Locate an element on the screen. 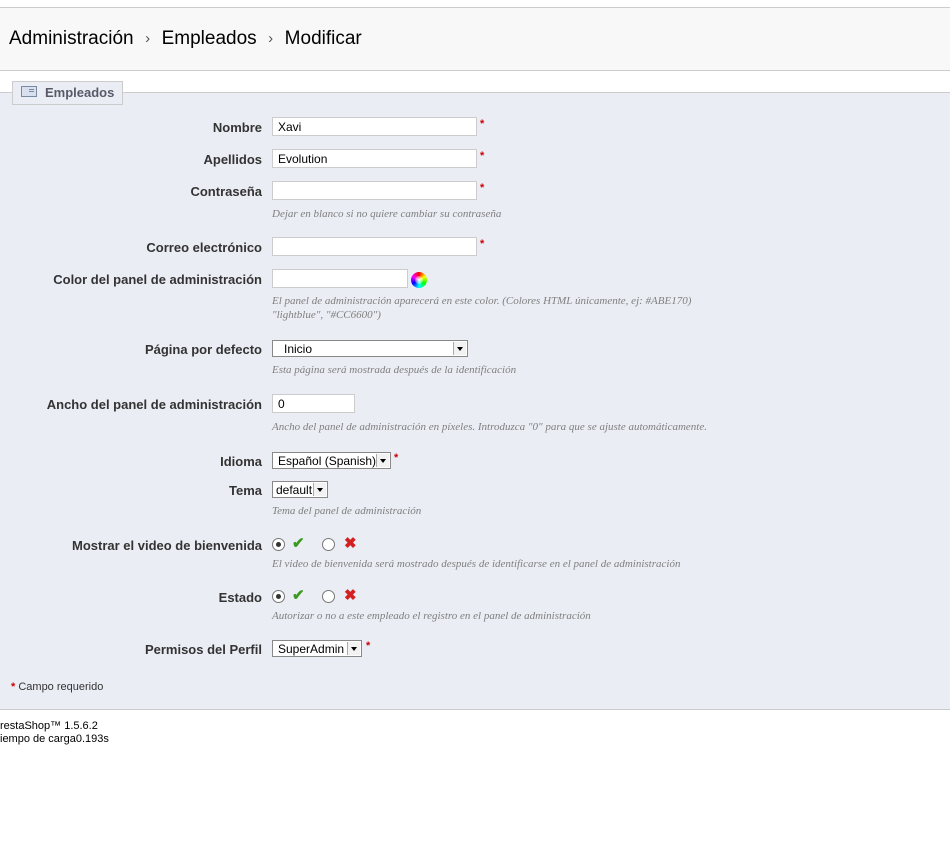 Image resolution: width=950 pixels, height=856 pixels. idioma-select: Español (Spanish) is located at coordinates (331, 460).